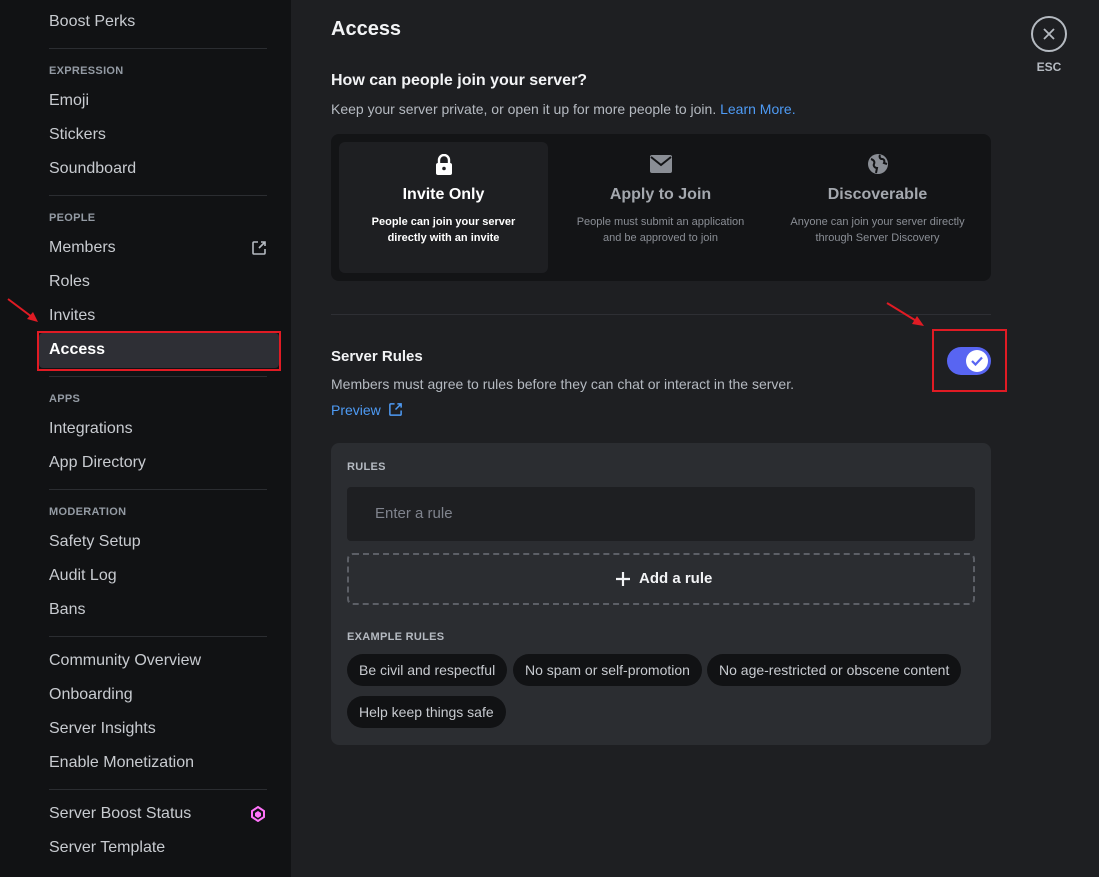  Describe the element at coordinates (97, 463) in the screenshot. I see `sidebar-item-app-directory: App Directory` at that location.